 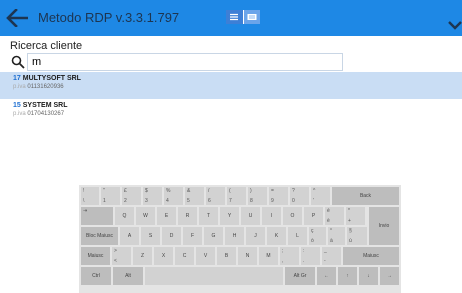 I want to click on arrow-down-key: ↓, so click(x=368, y=276).